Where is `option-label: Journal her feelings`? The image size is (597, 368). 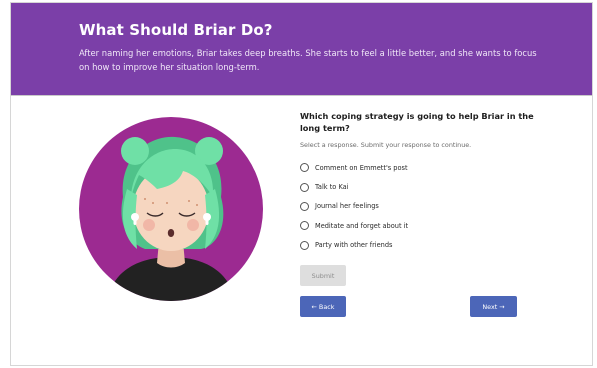 option-label: Journal her feelings is located at coordinates (347, 206).